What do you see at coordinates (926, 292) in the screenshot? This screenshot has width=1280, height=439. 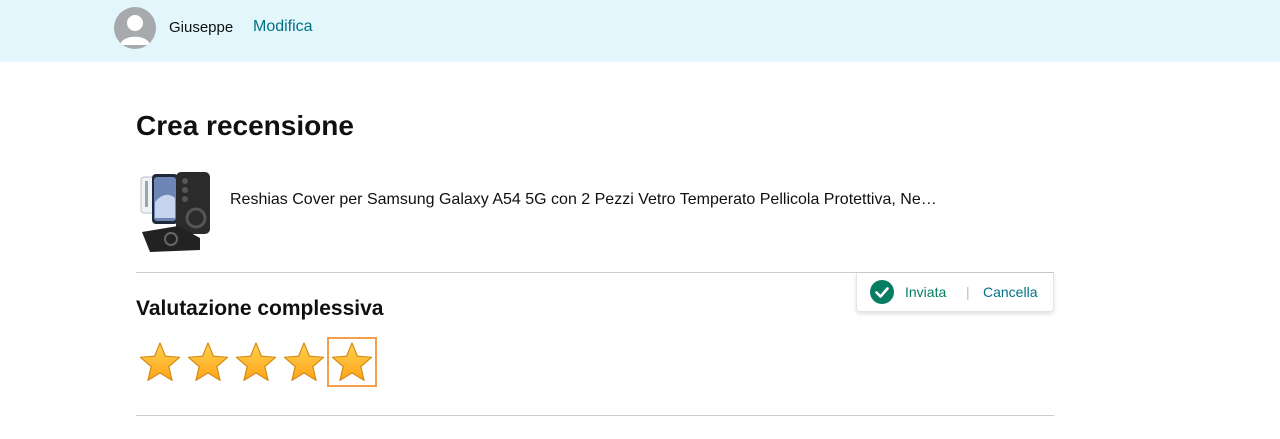 I see `status-text: Inviata` at bounding box center [926, 292].